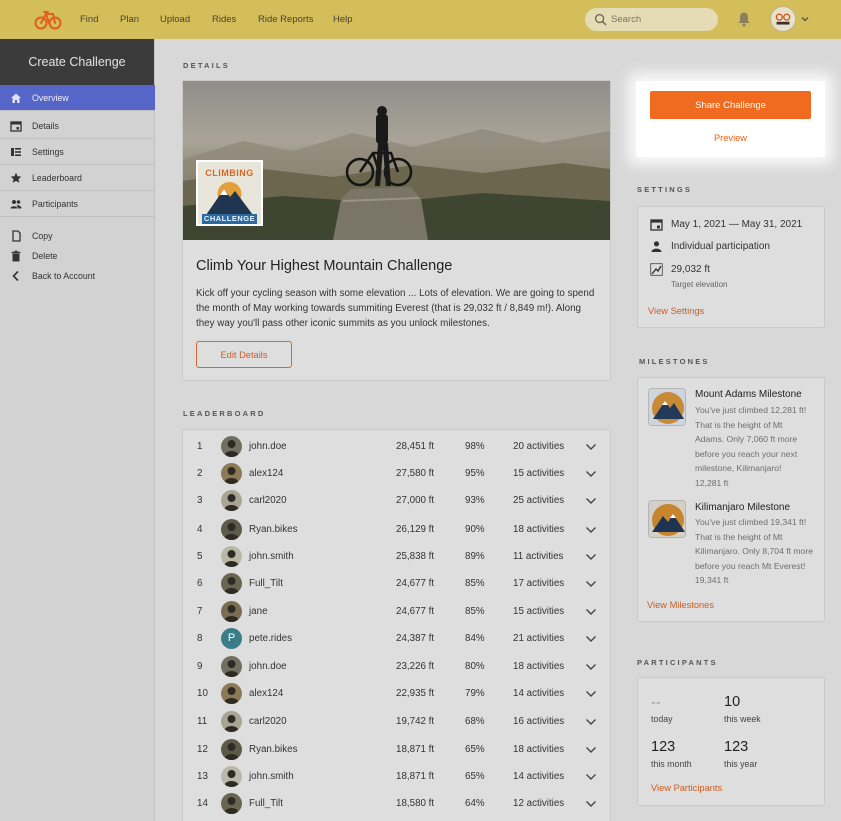  What do you see at coordinates (671, 764) in the screenshot?
I see `month-label: this month` at bounding box center [671, 764].